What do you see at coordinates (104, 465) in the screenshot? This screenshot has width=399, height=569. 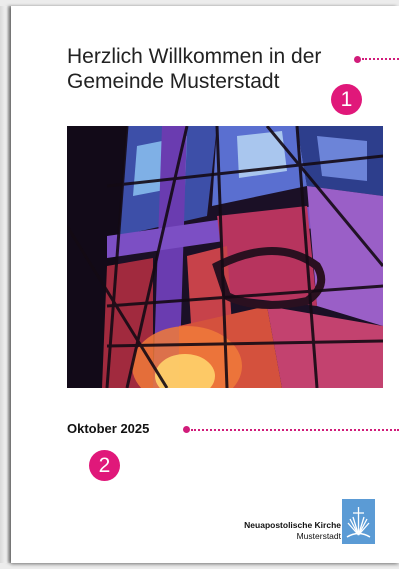 I see `callout-badge-2: 2` at bounding box center [104, 465].